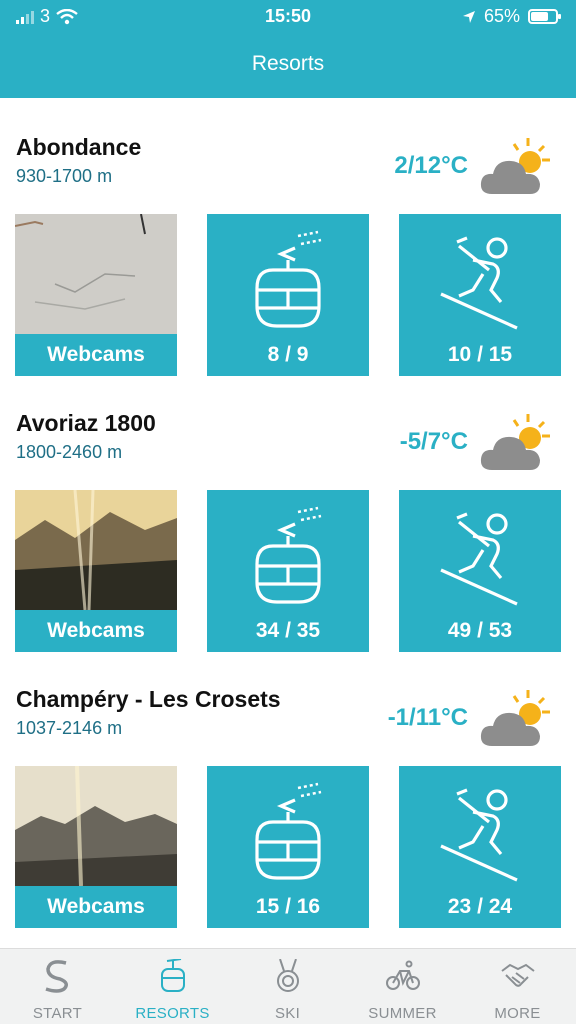 This screenshot has height=1024, width=576. I want to click on tab-summer: SUMMER, so click(402, 986).